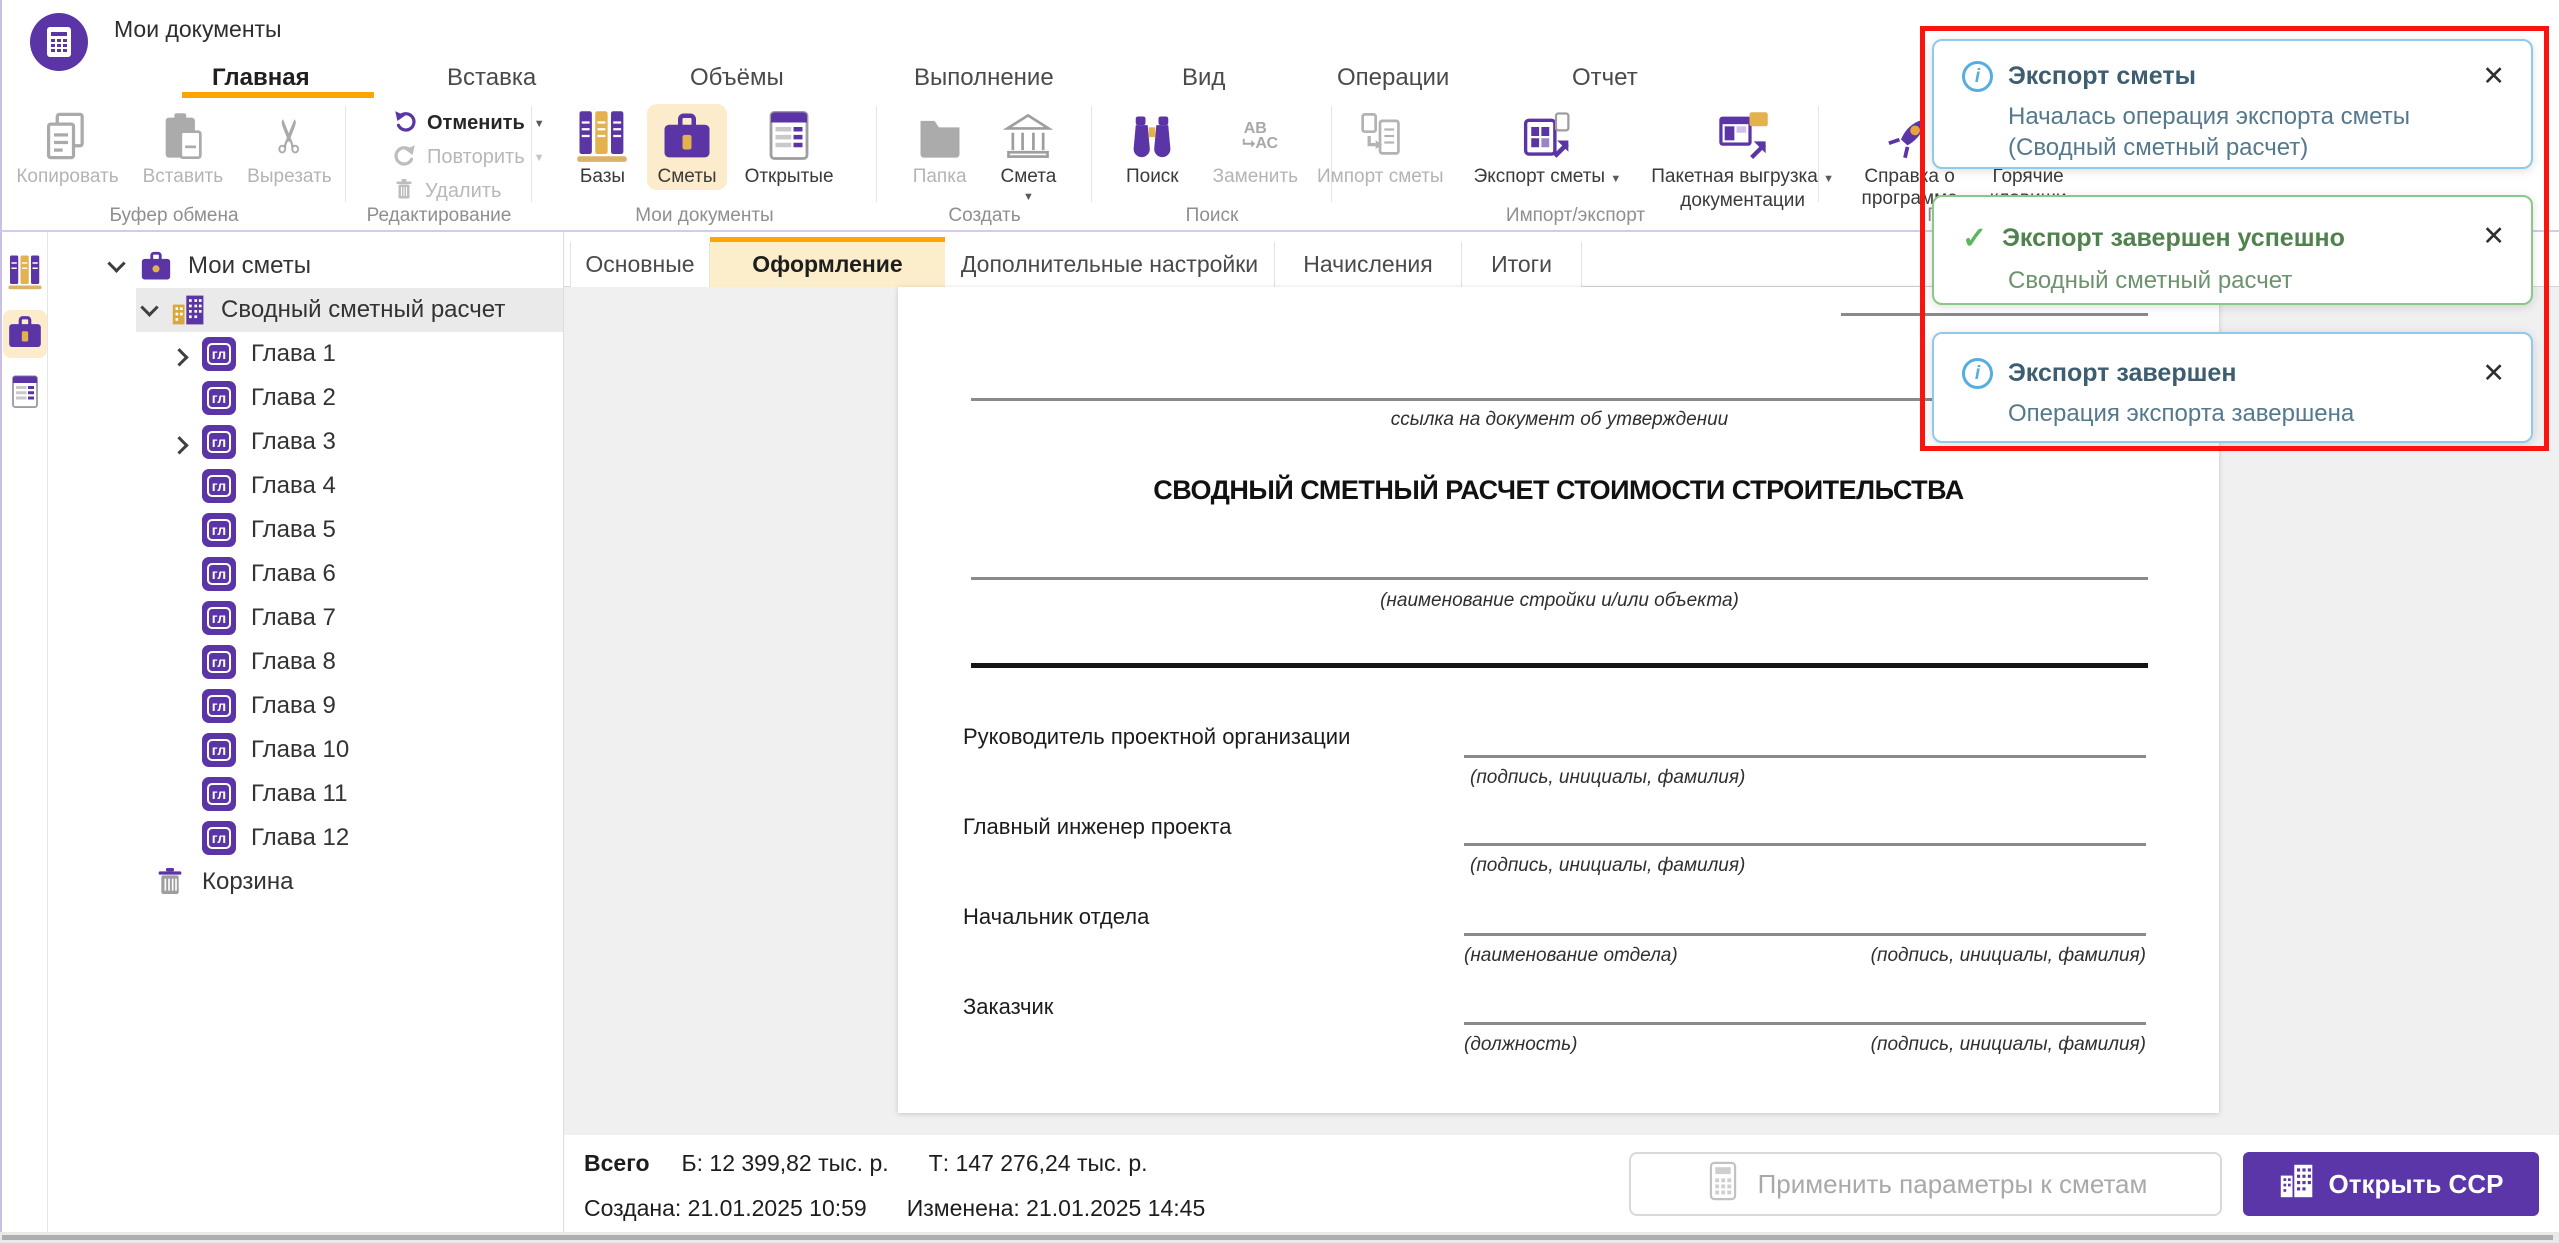  Describe the element at coordinates (183, 147) in the screenshot. I see `paste-button: Вставить` at that location.